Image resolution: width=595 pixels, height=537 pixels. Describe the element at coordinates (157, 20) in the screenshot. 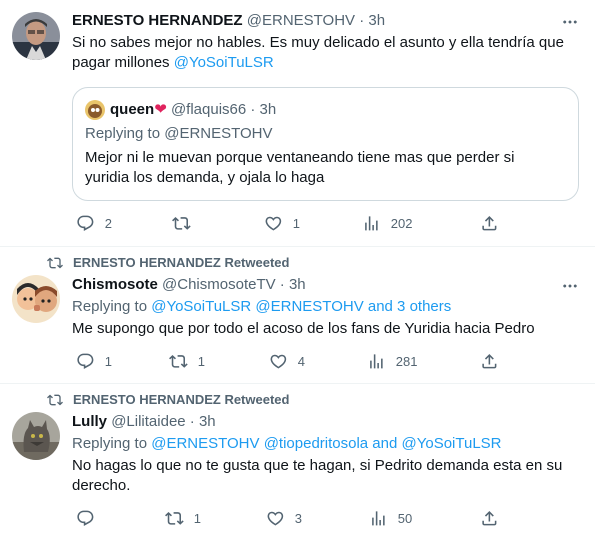

I see `author-name: ERNESTO HERNANDEZ` at that location.